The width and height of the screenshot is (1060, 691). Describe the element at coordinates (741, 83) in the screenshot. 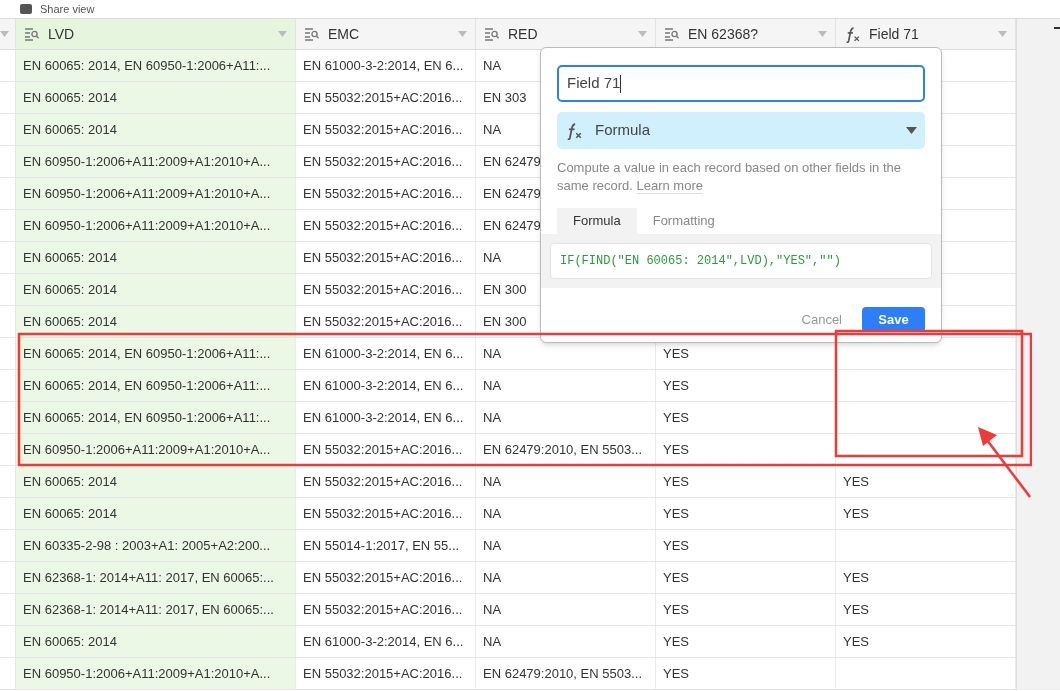

I see `field-name-input: Field 71` at that location.